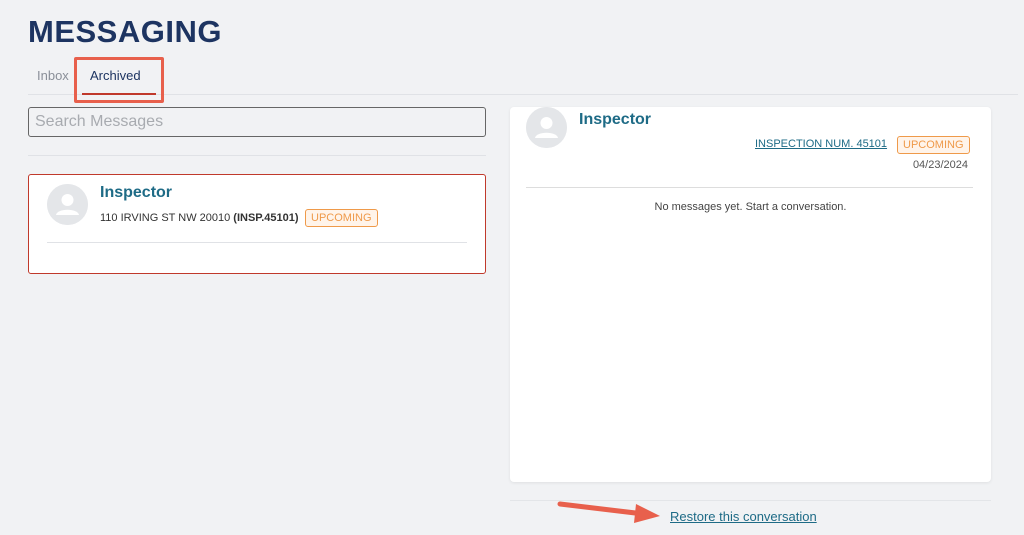 The height and width of the screenshot is (535, 1024). I want to click on inspection-link: INSPECTION NUM. 45101, so click(821, 144).